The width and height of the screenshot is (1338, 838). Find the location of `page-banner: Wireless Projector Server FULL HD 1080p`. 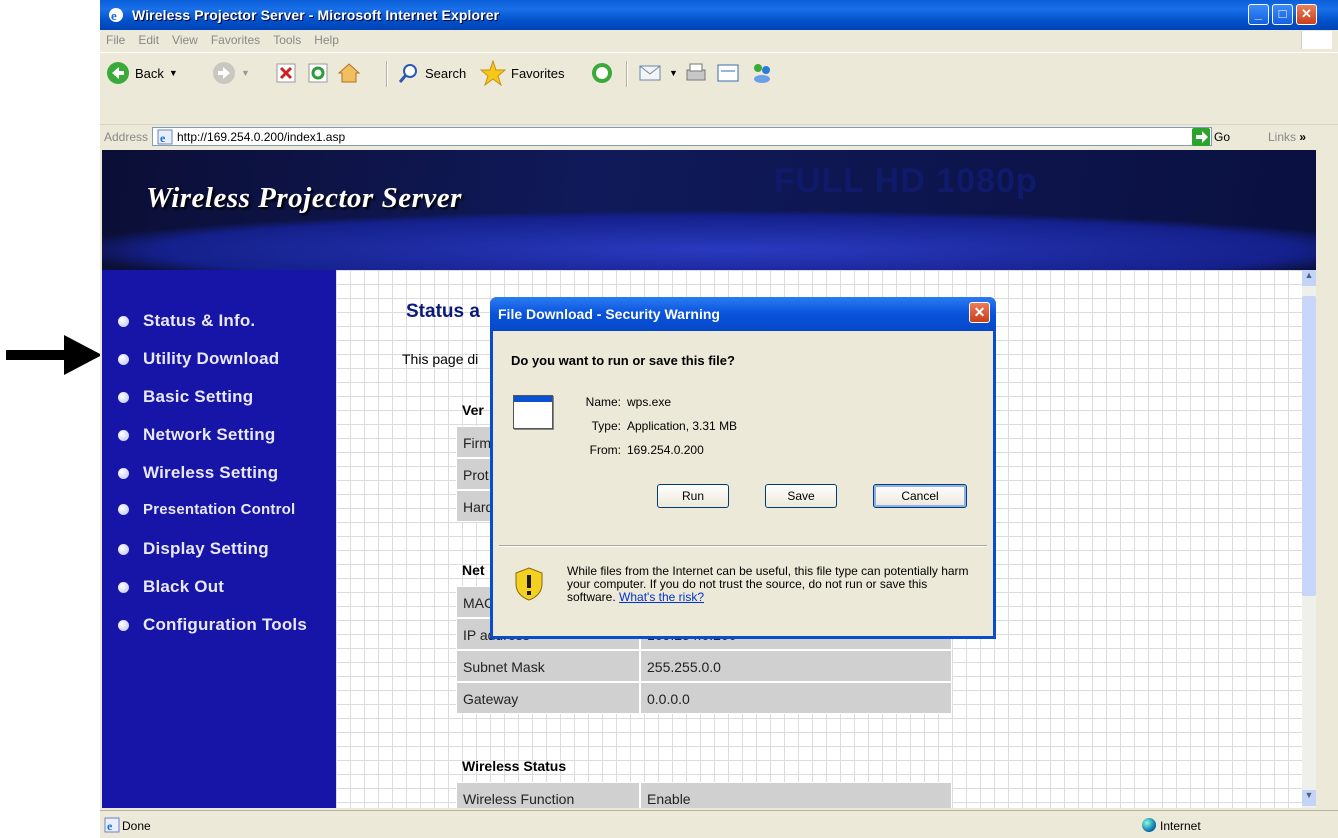

page-banner: Wireless Projector Server FULL HD 1080p is located at coordinates (709, 210).